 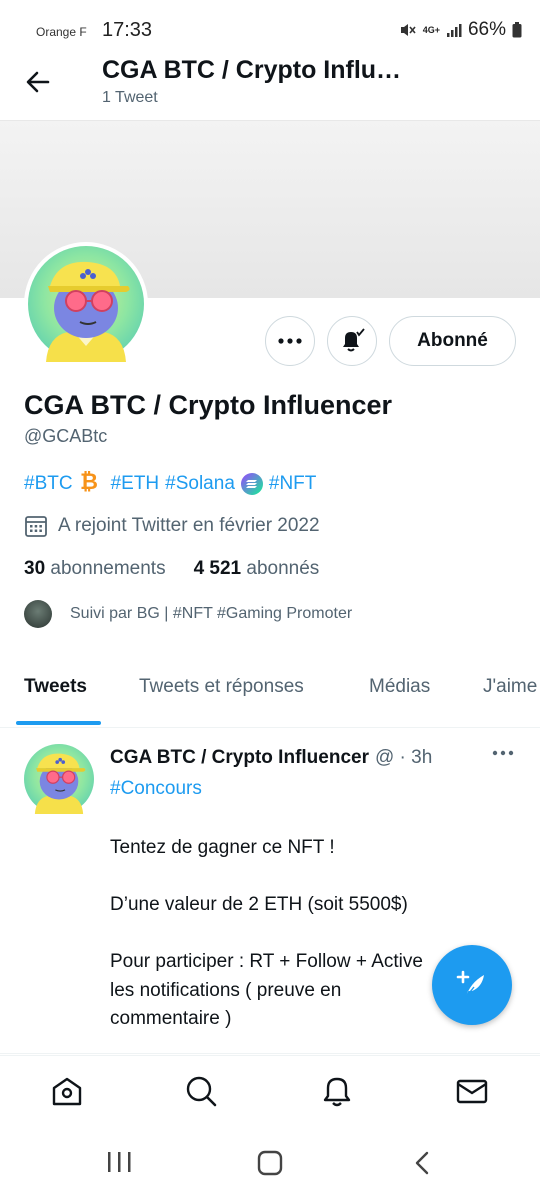 I want to click on arrow-left-icon, so click(x=38, y=82).